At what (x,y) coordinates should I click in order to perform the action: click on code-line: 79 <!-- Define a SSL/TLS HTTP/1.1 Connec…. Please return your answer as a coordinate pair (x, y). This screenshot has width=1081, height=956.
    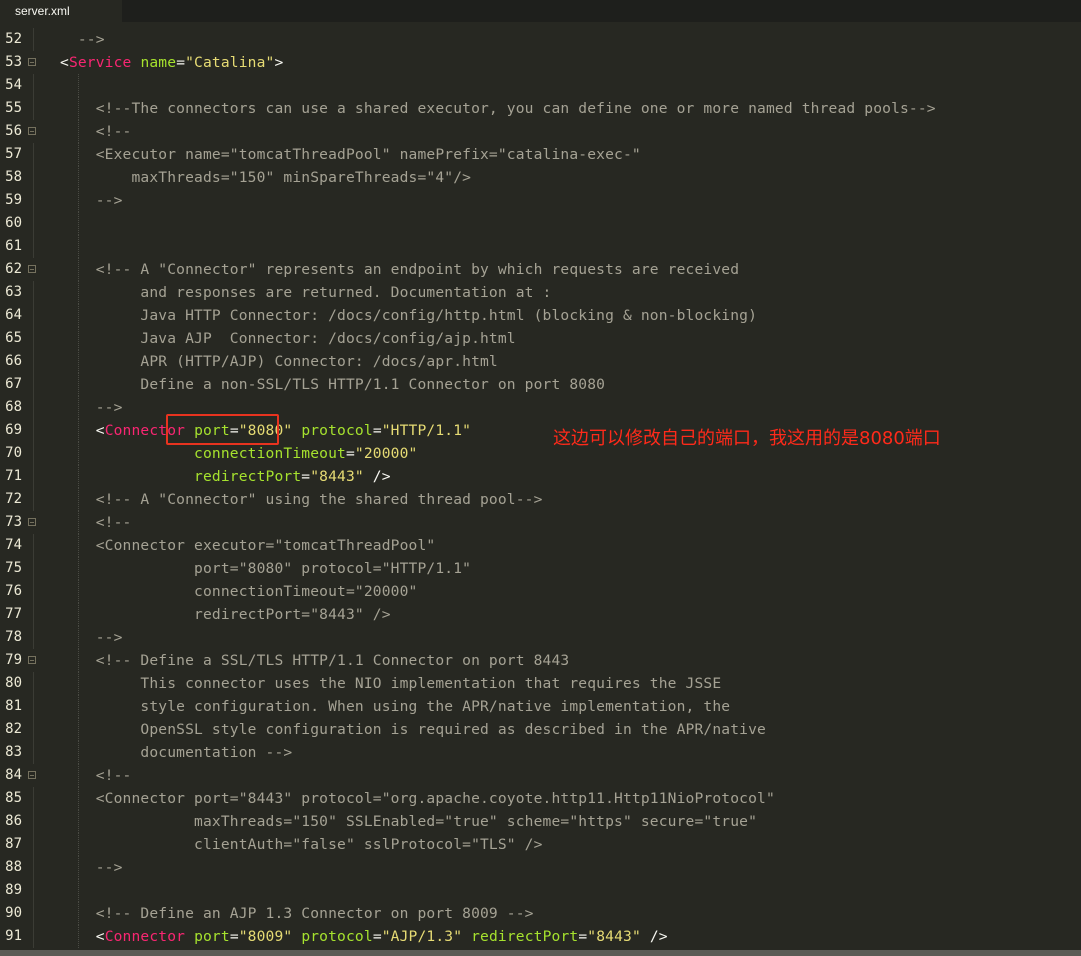
    Looking at the image, I should click on (540, 660).